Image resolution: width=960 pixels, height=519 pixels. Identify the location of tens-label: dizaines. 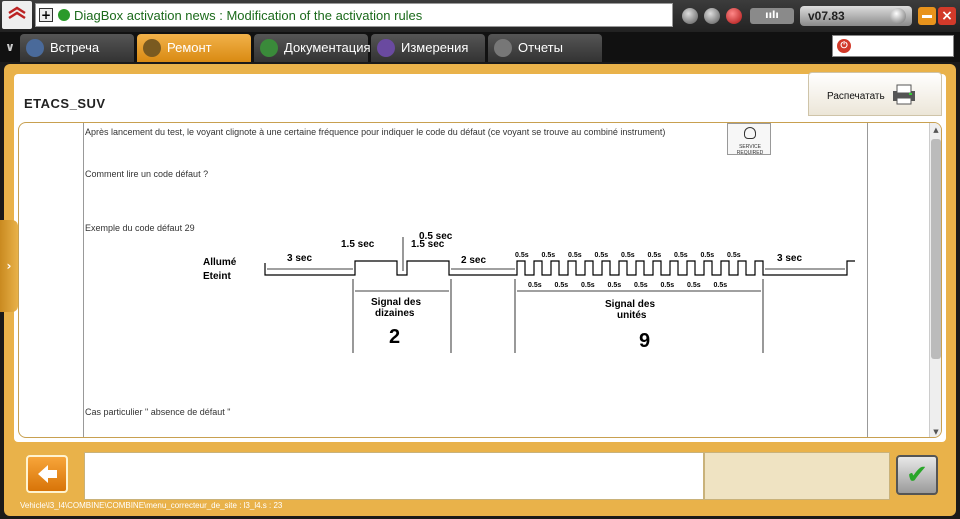
(395, 313).